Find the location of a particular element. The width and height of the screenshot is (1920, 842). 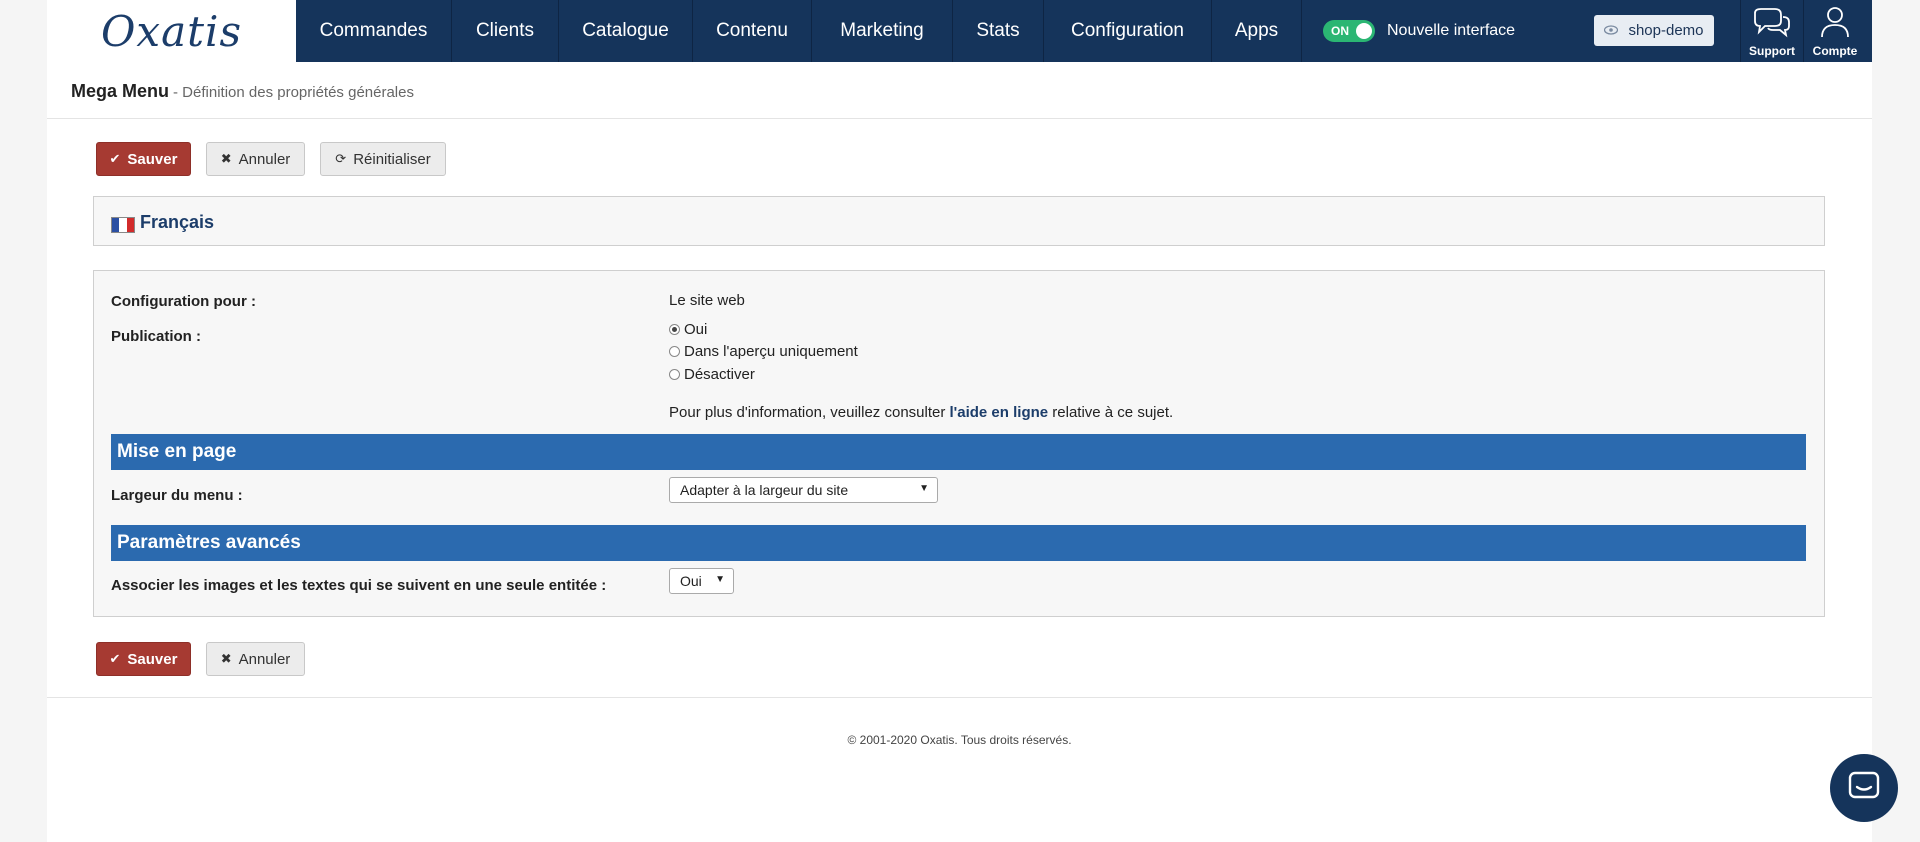

chat-icon is located at coordinates (1864, 788).